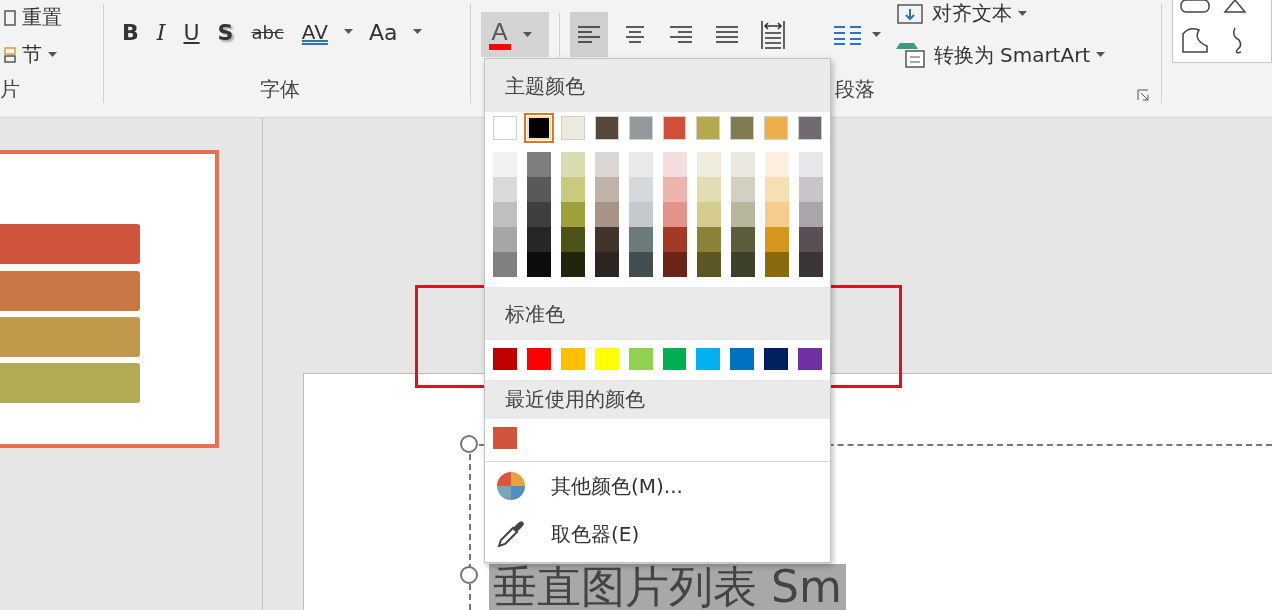 The height and width of the screenshot is (610, 1272). What do you see at coordinates (225, 32) in the screenshot?
I see `shadow-button: S` at bounding box center [225, 32].